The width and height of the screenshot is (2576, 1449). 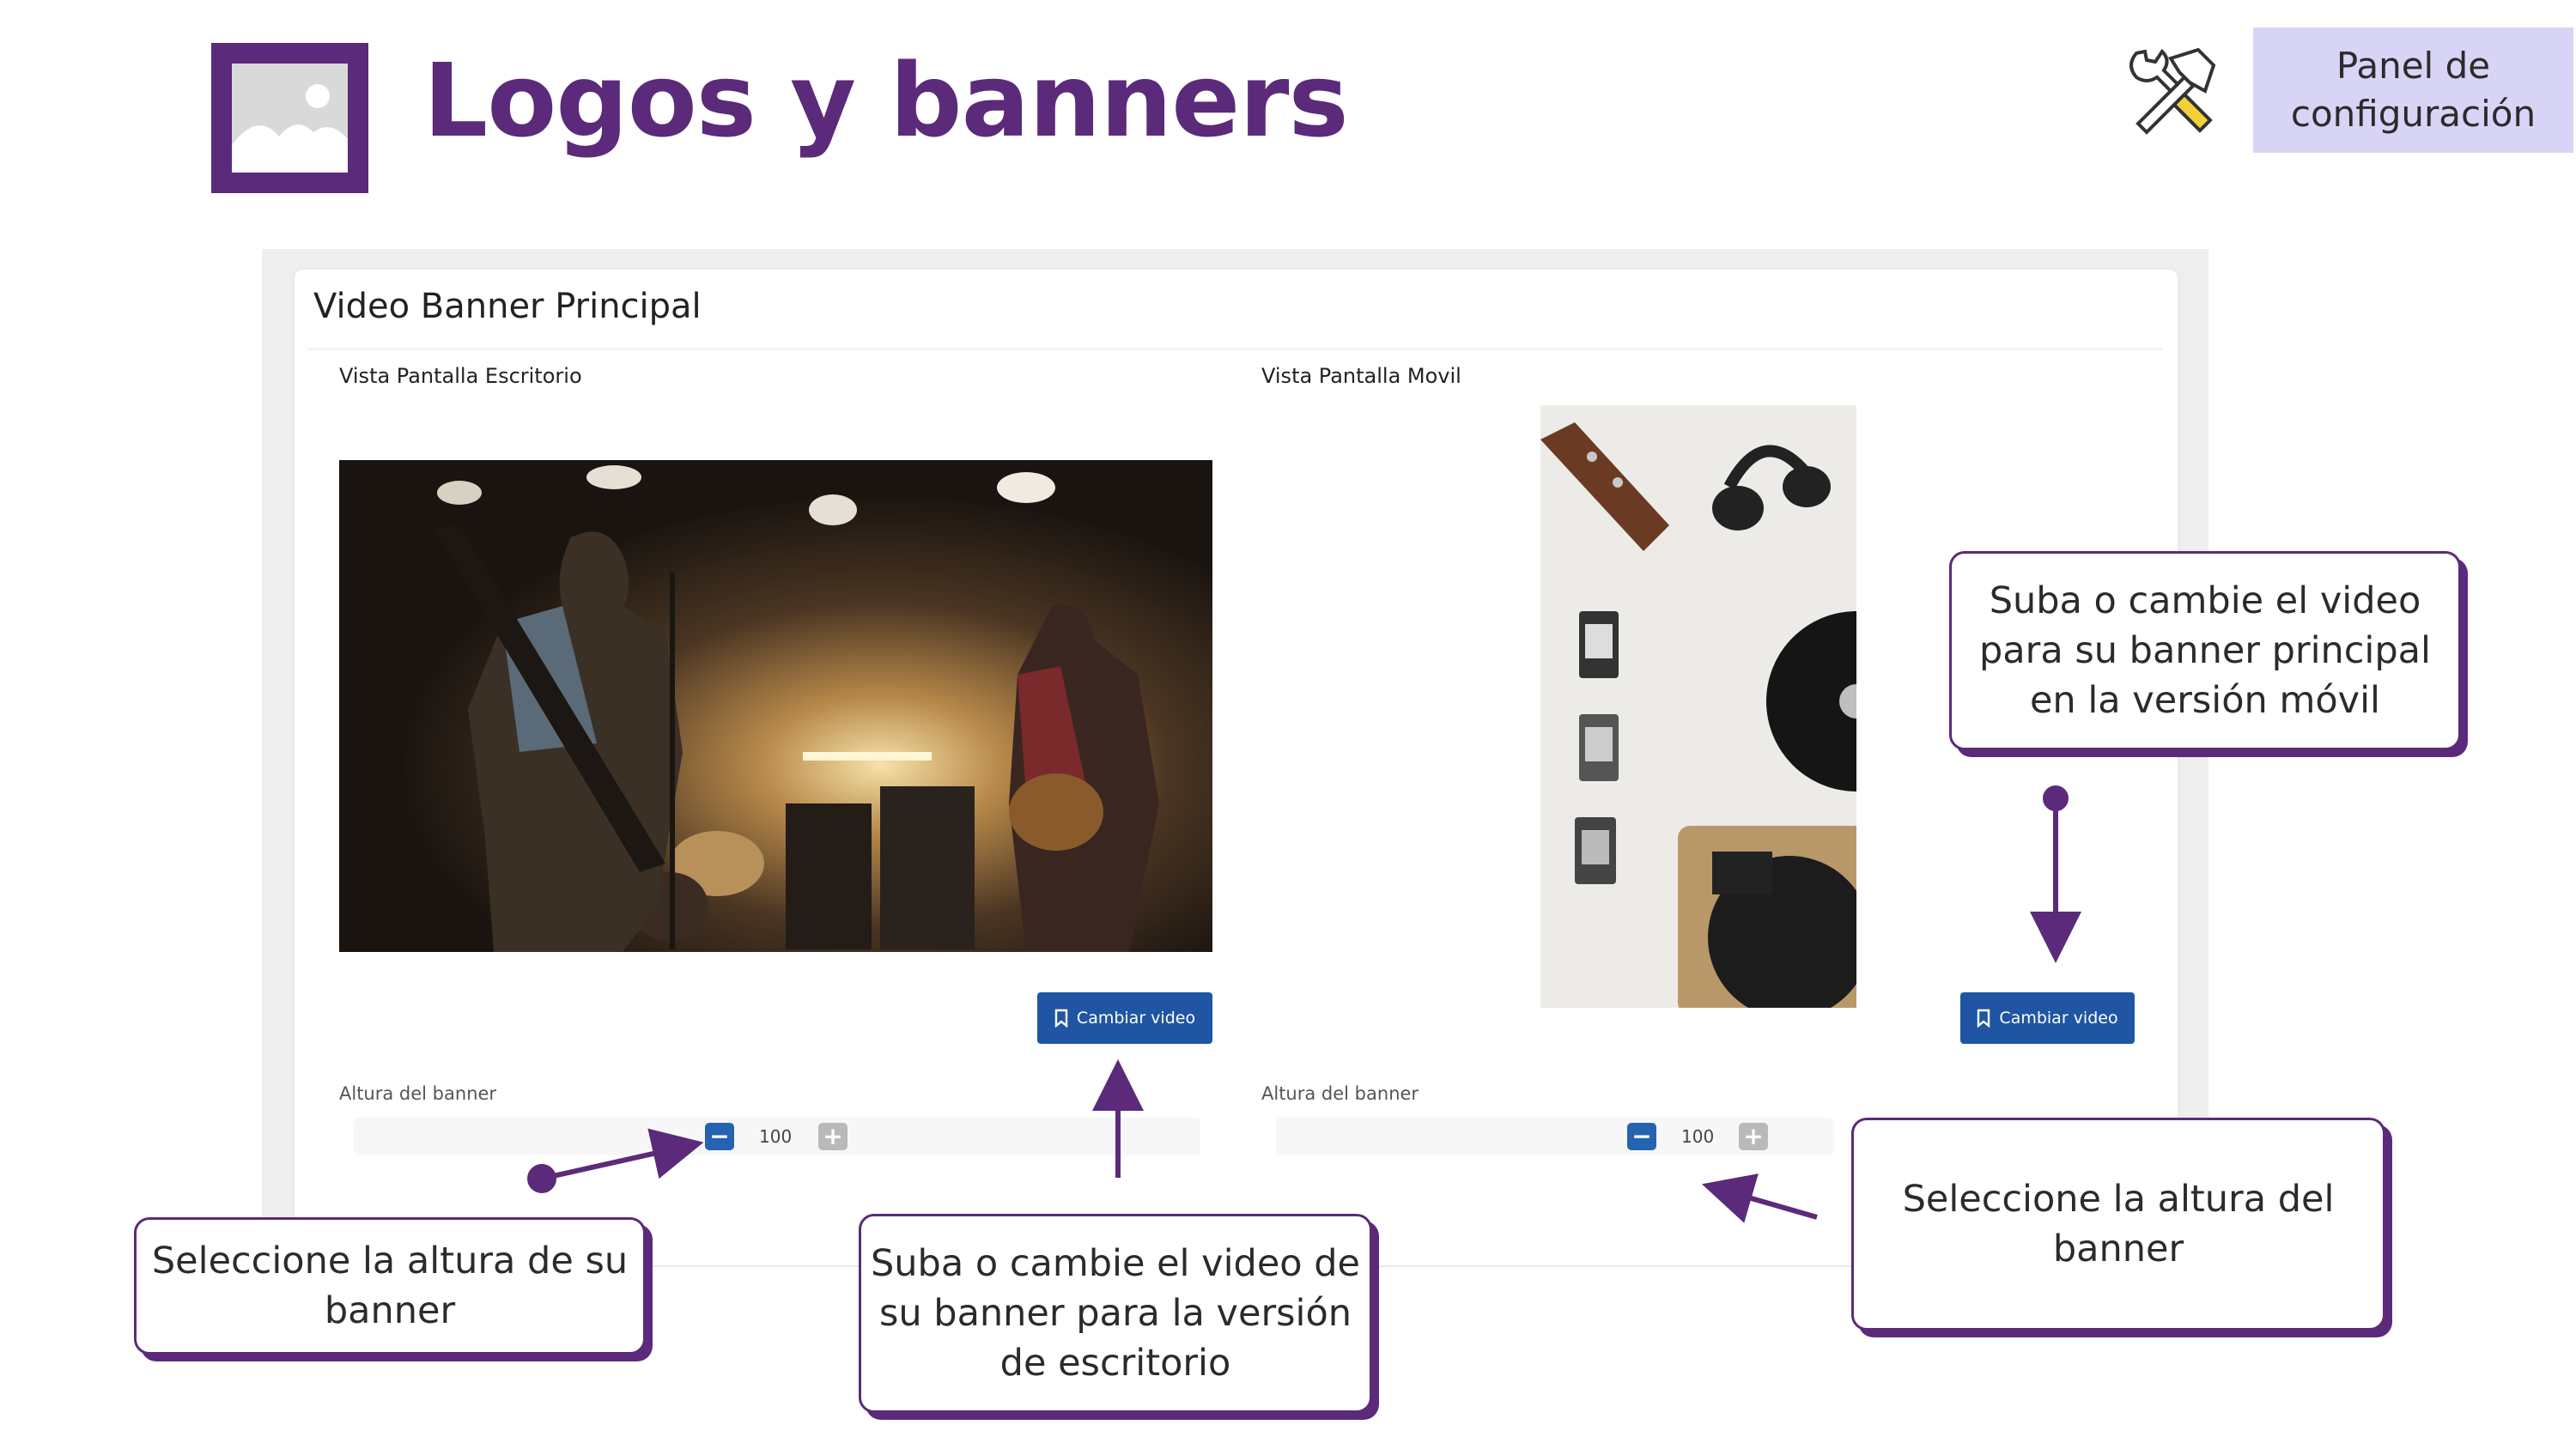 What do you see at coordinates (719, 1136) in the screenshot?
I see `desktop-height-decrease-button: −` at bounding box center [719, 1136].